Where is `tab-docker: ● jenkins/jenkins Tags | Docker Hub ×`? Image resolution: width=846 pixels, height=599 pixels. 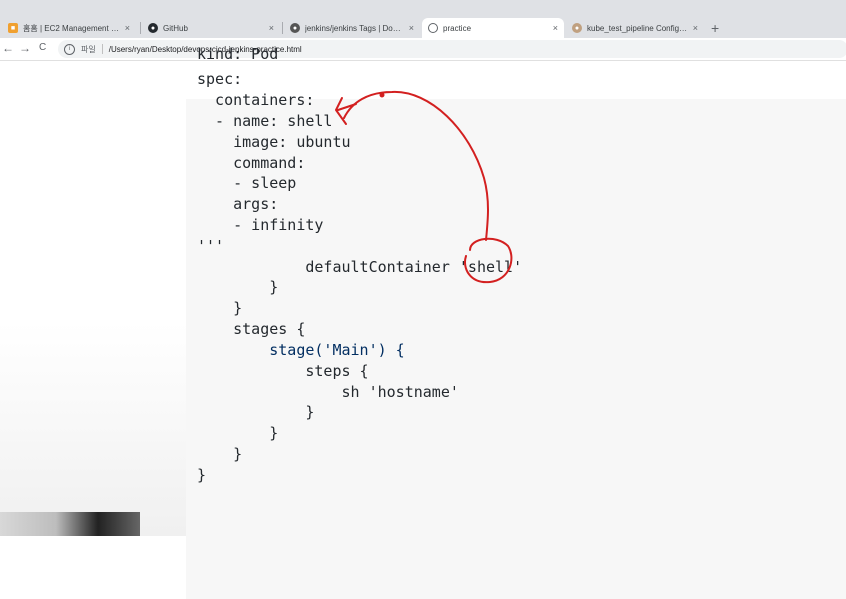
tab-docker: ● jenkins/jenkins Tags | Docker Hub × is located at coordinates (352, 28).